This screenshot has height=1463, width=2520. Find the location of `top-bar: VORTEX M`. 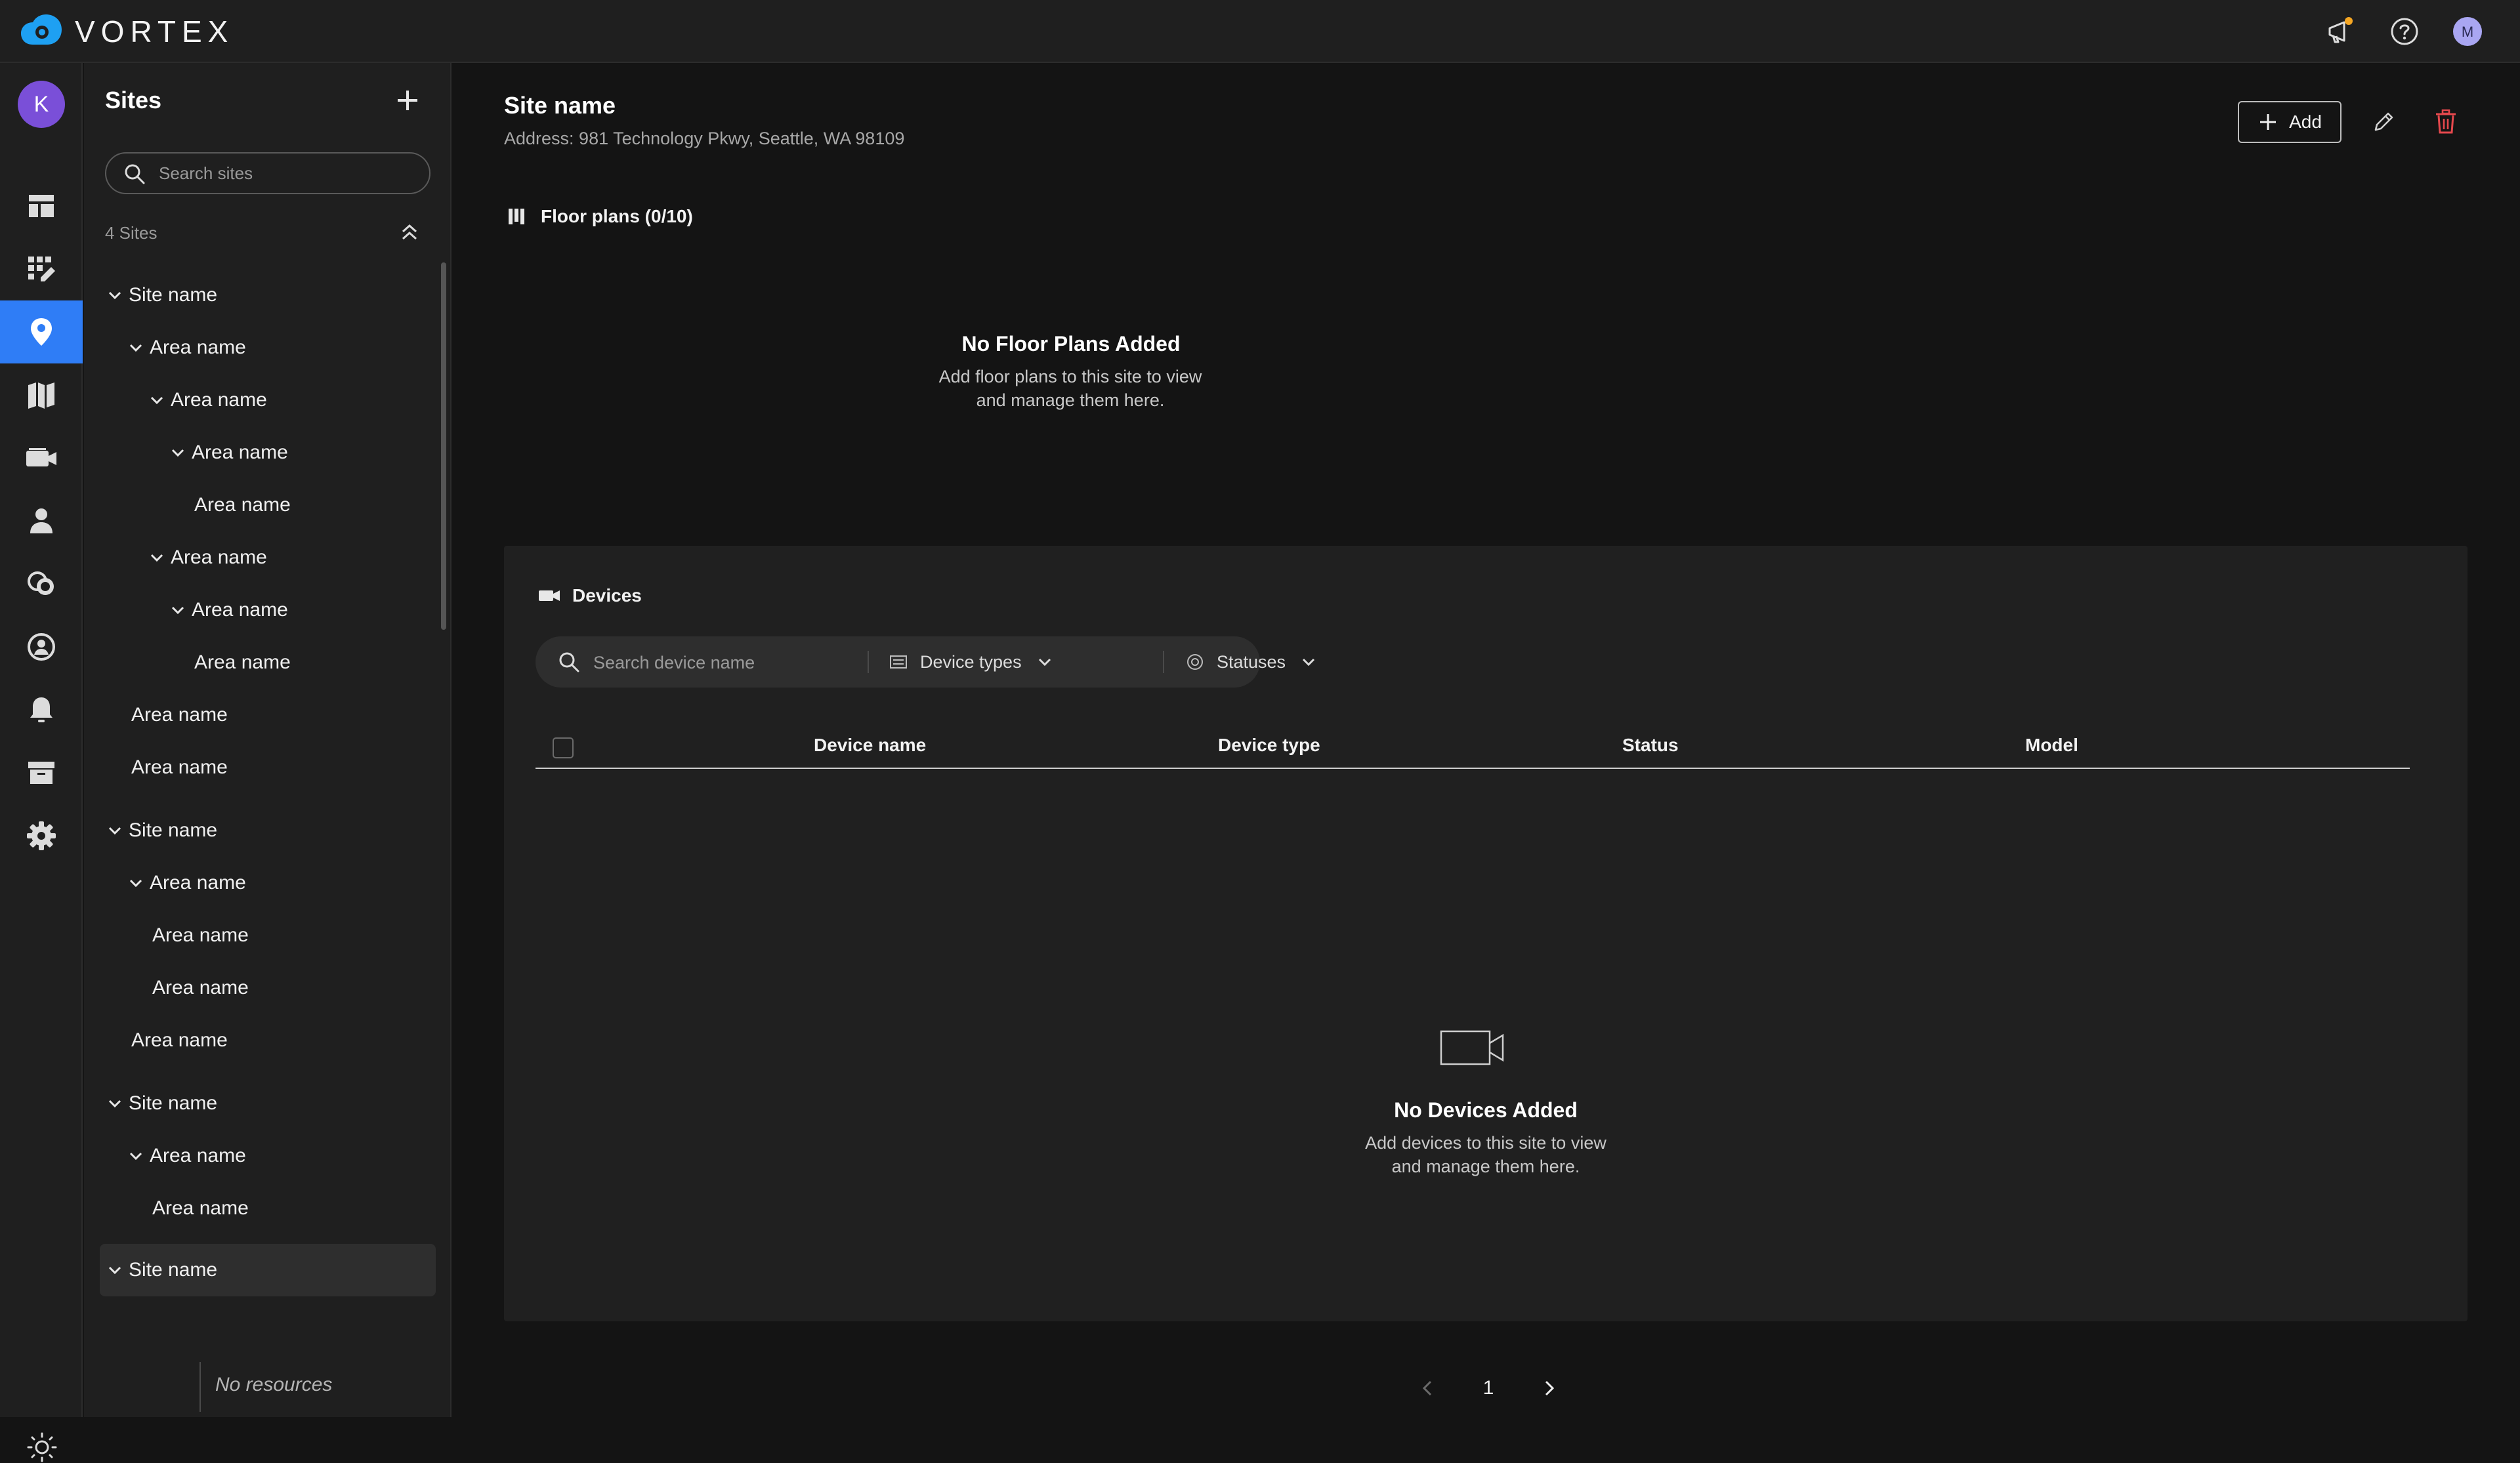

top-bar: VORTEX M is located at coordinates (1260, 31).